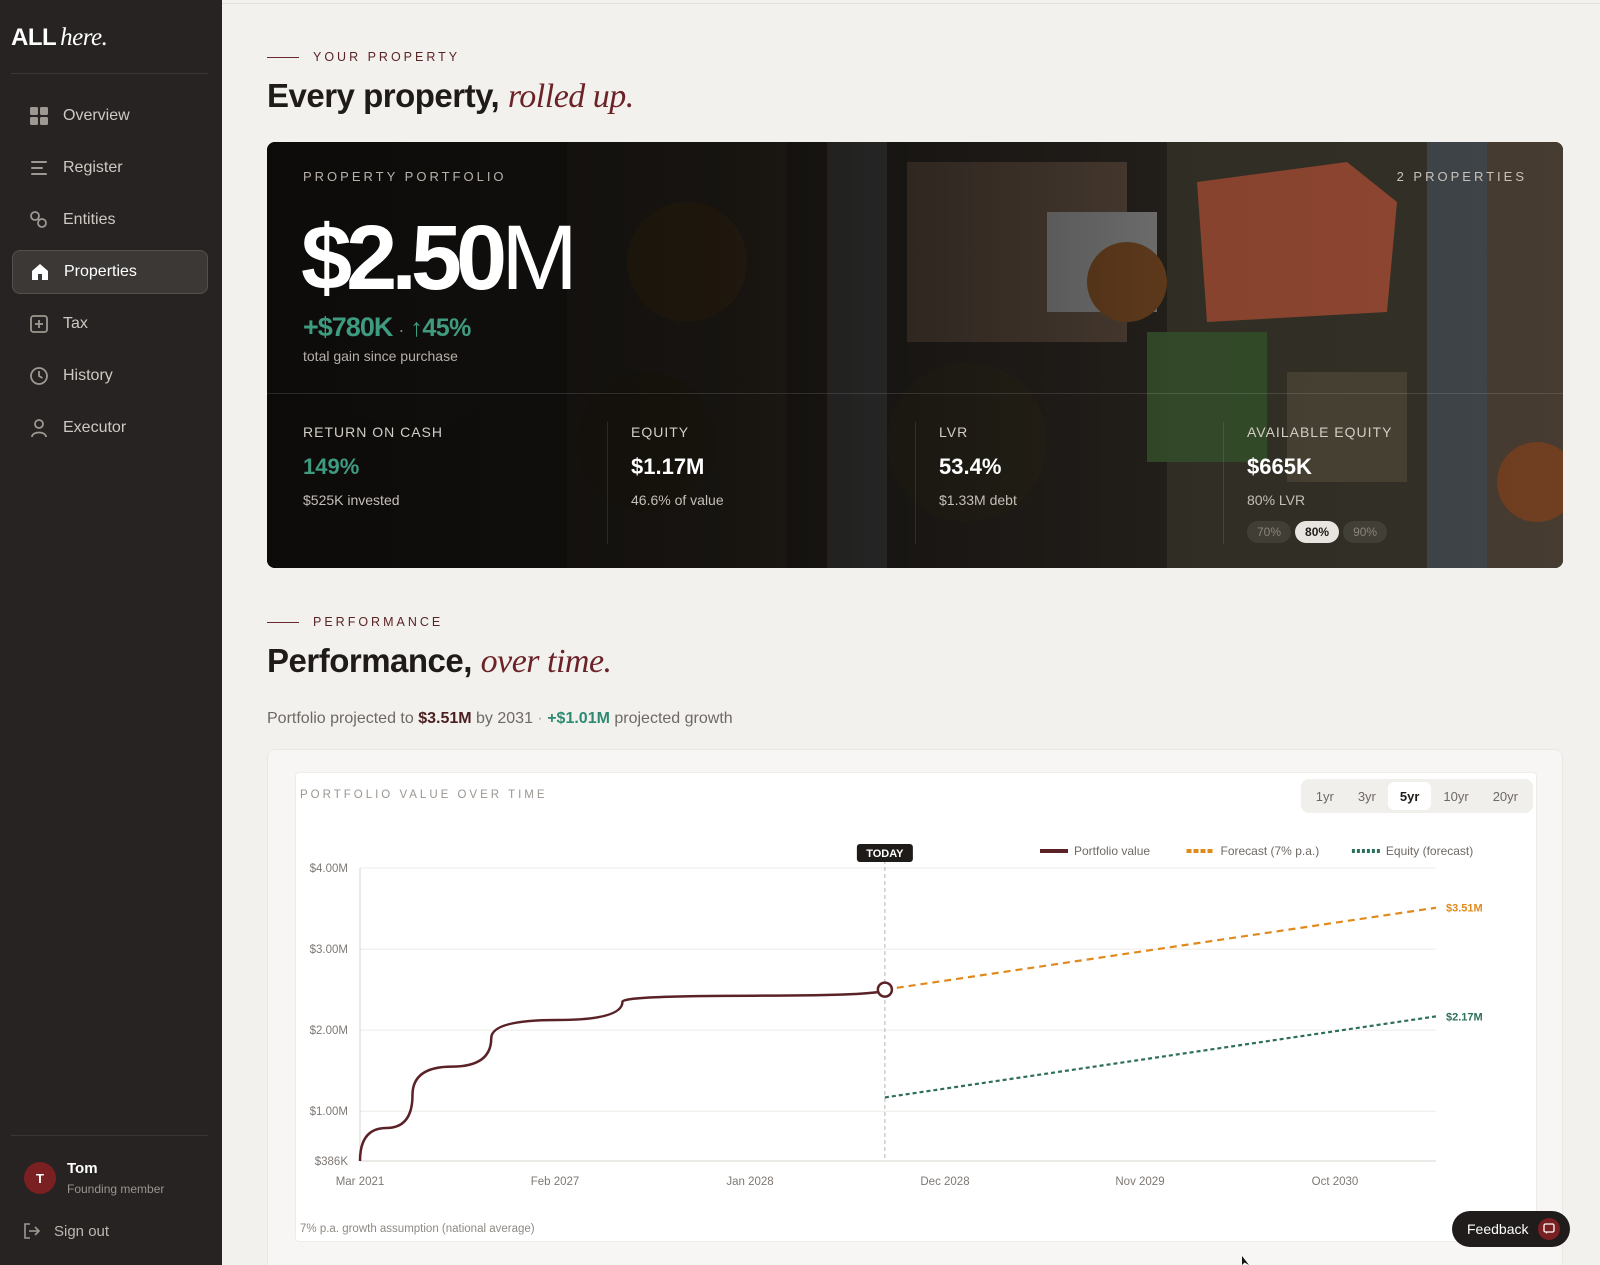 This screenshot has height=1265, width=1600. Describe the element at coordinates (75, 323) in the screenshot. I see `sidebar-item-label: Tax` at that location.